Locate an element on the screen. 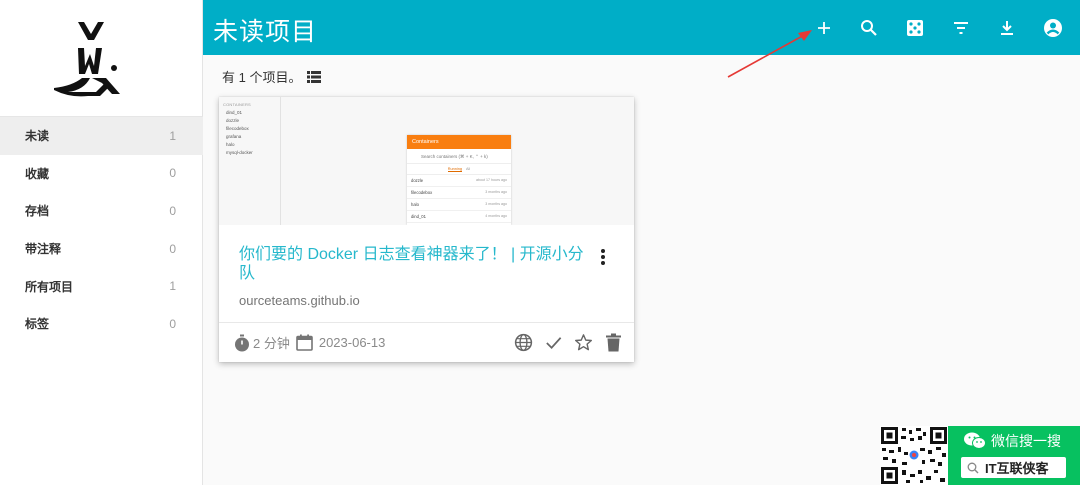 The height and width of the screenshot is (485, 1080). wechat-search-label: 微信搜一搜 is located at coordinates (1026, 441).